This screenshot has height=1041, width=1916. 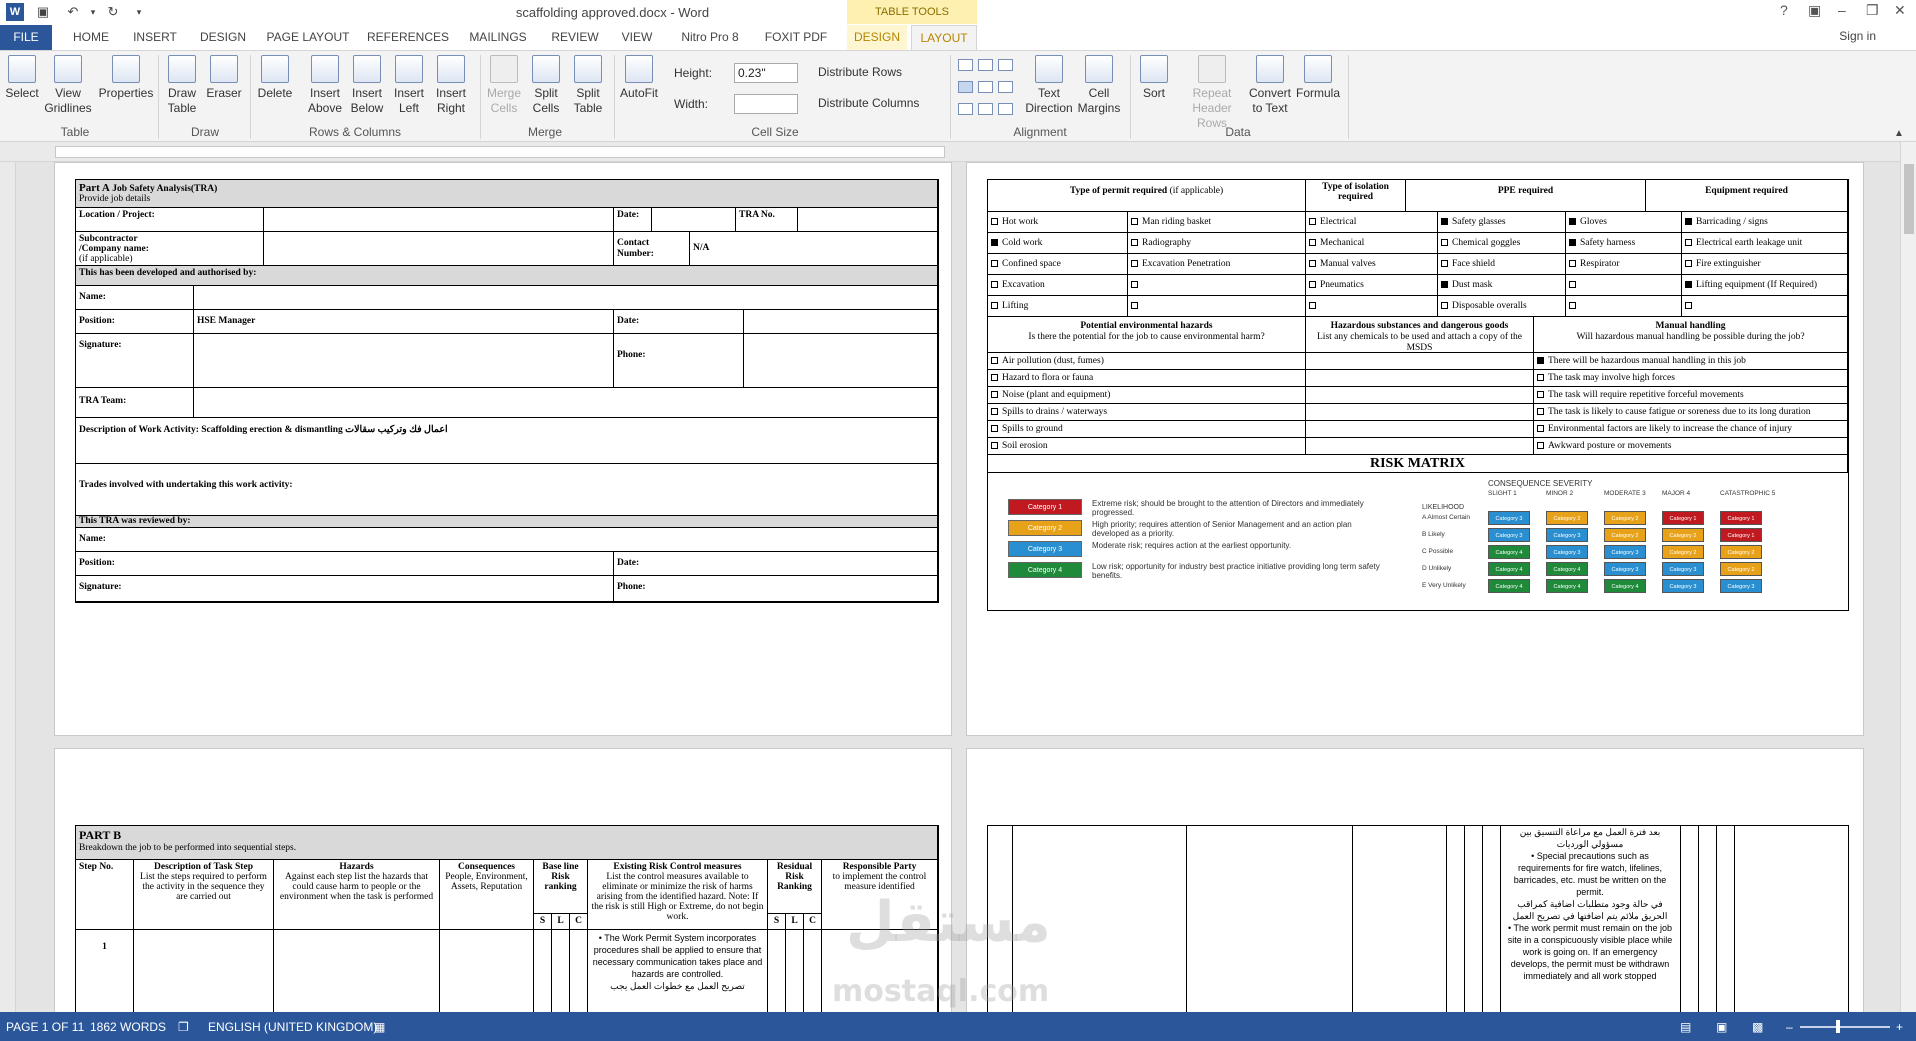 What do you see at coordinates (105, 971) in the screenshot?
I see `step-1-no: 1` at bounding box center [105, 971].